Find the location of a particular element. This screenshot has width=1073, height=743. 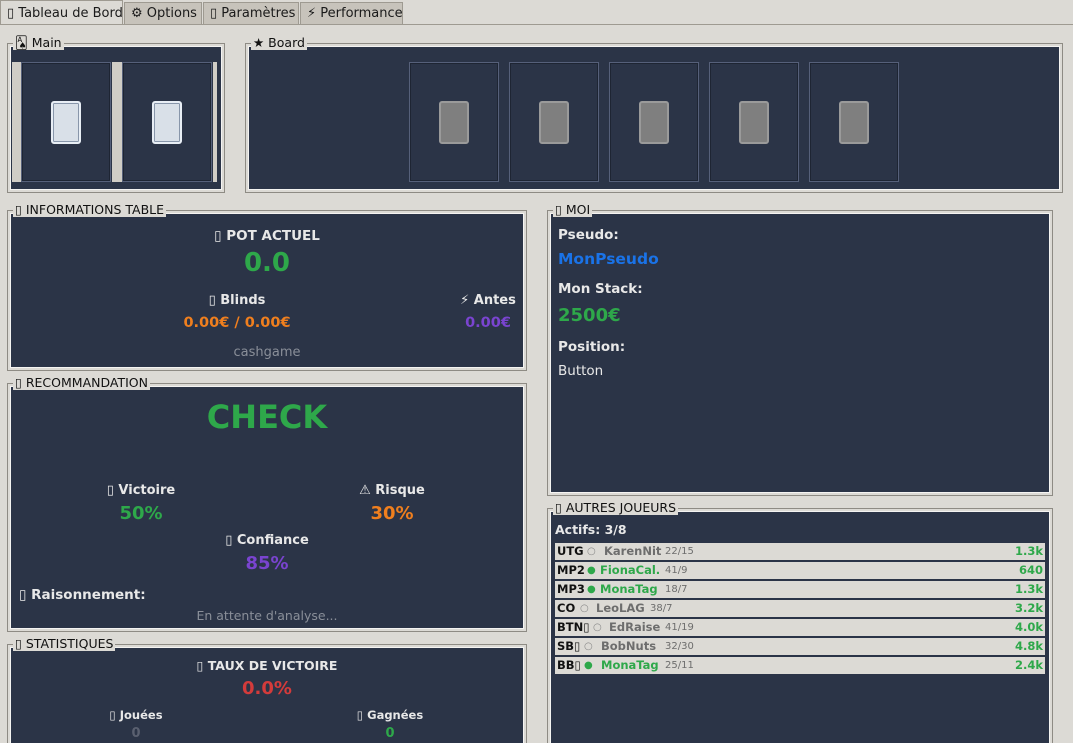

won-value: 0 is located at coordinates (390, 733).